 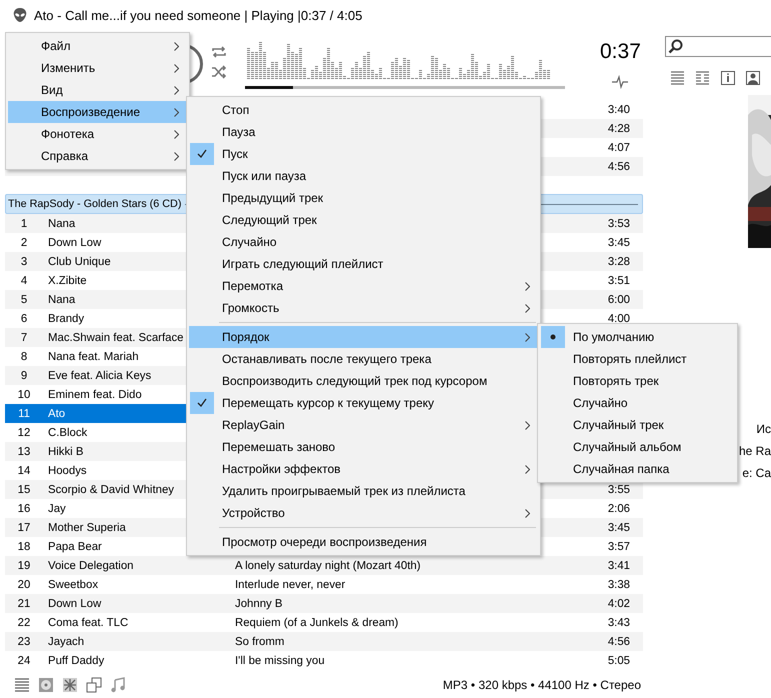 I want to click on duration-cell: 3:55, so click(x=619, y=490).